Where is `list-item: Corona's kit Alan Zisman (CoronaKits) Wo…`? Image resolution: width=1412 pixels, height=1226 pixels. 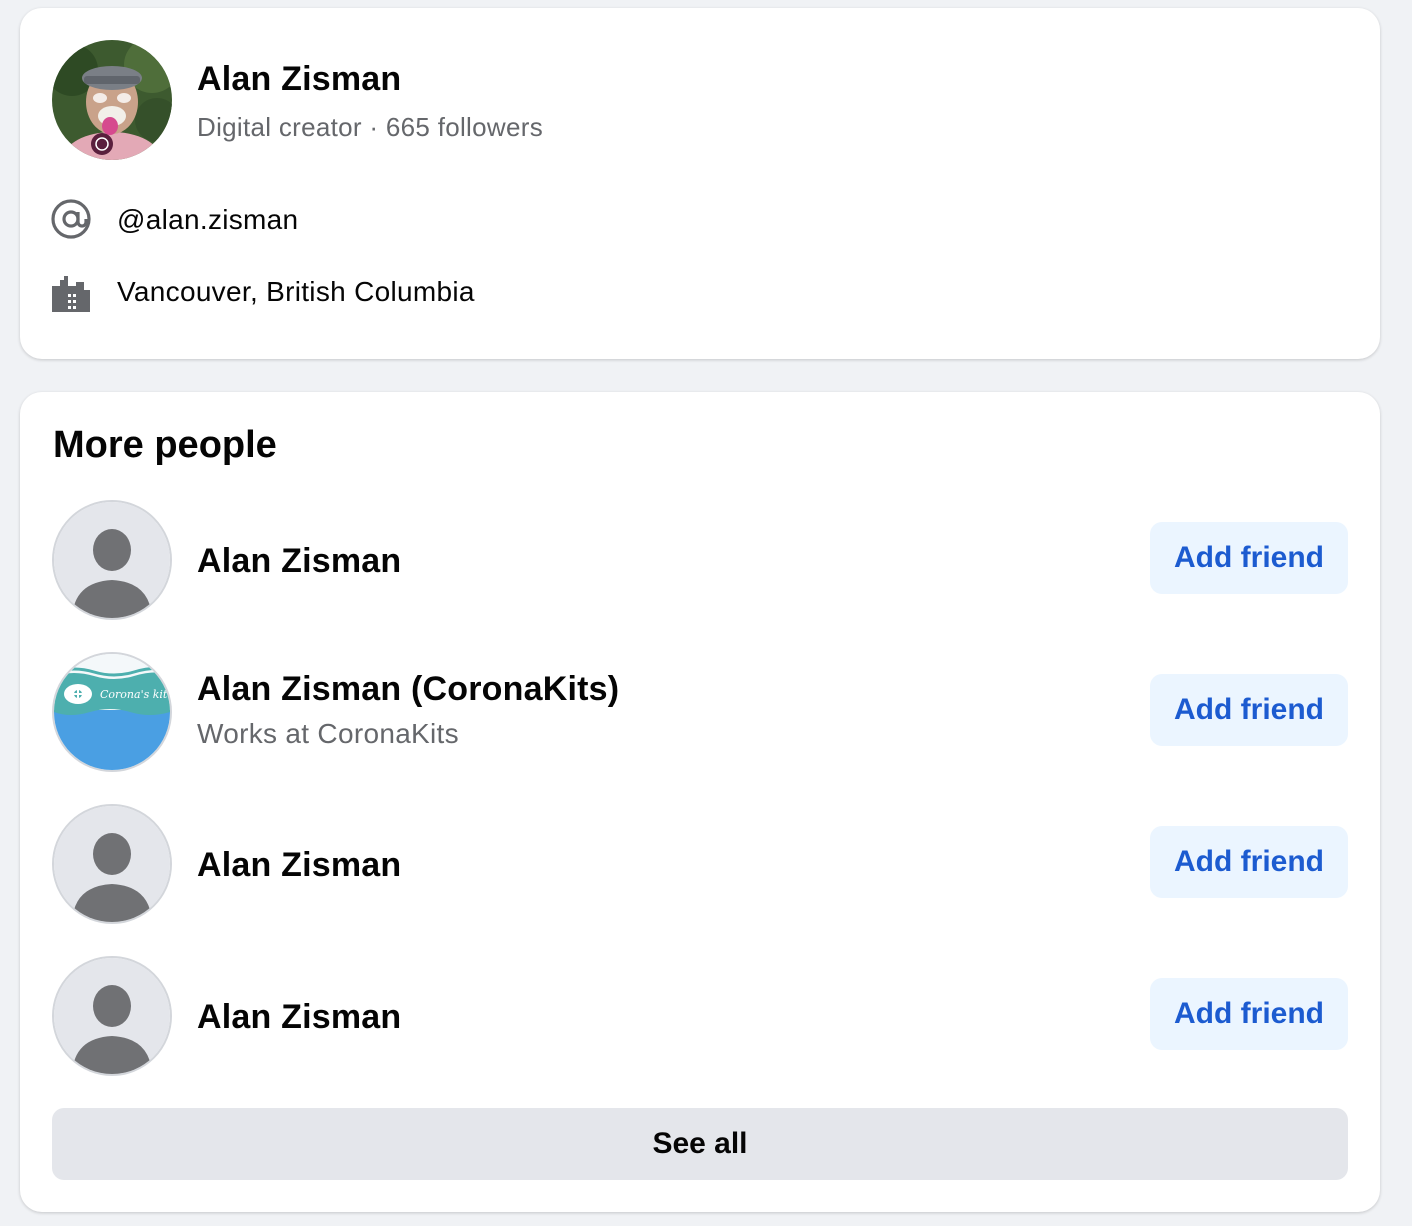
list-item: Corona's kit Alan Zisman (CoronaKits) Wo… is located at coordinates (700, 712).